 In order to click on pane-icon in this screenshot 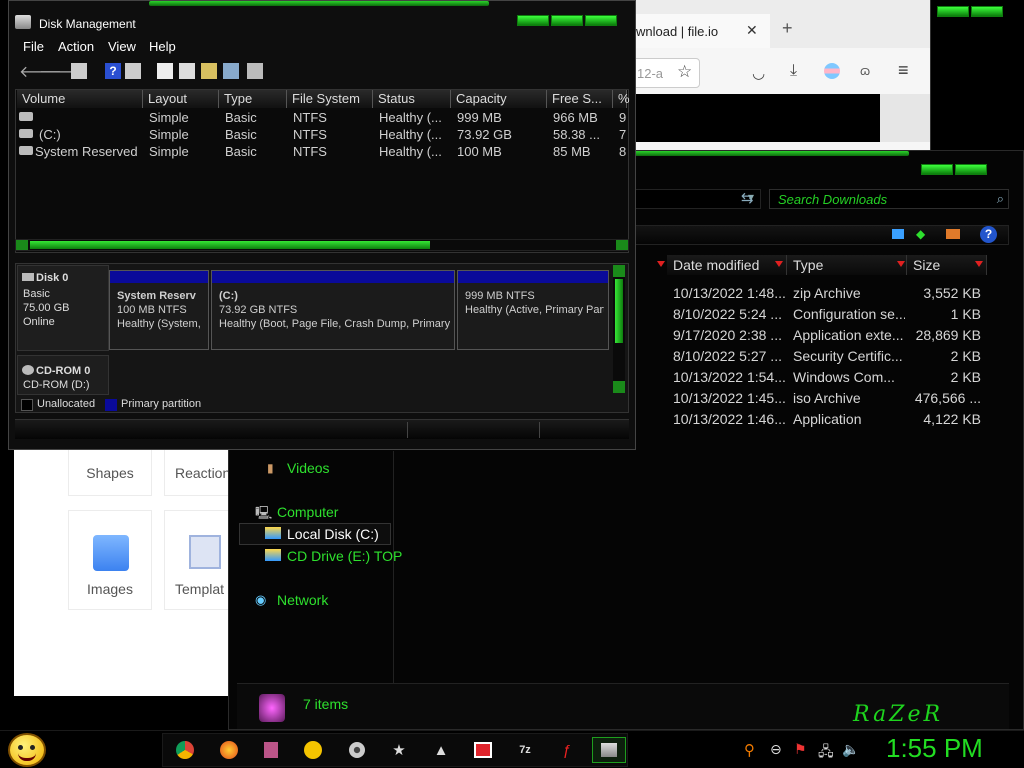, I will do `click(953, 234)`.